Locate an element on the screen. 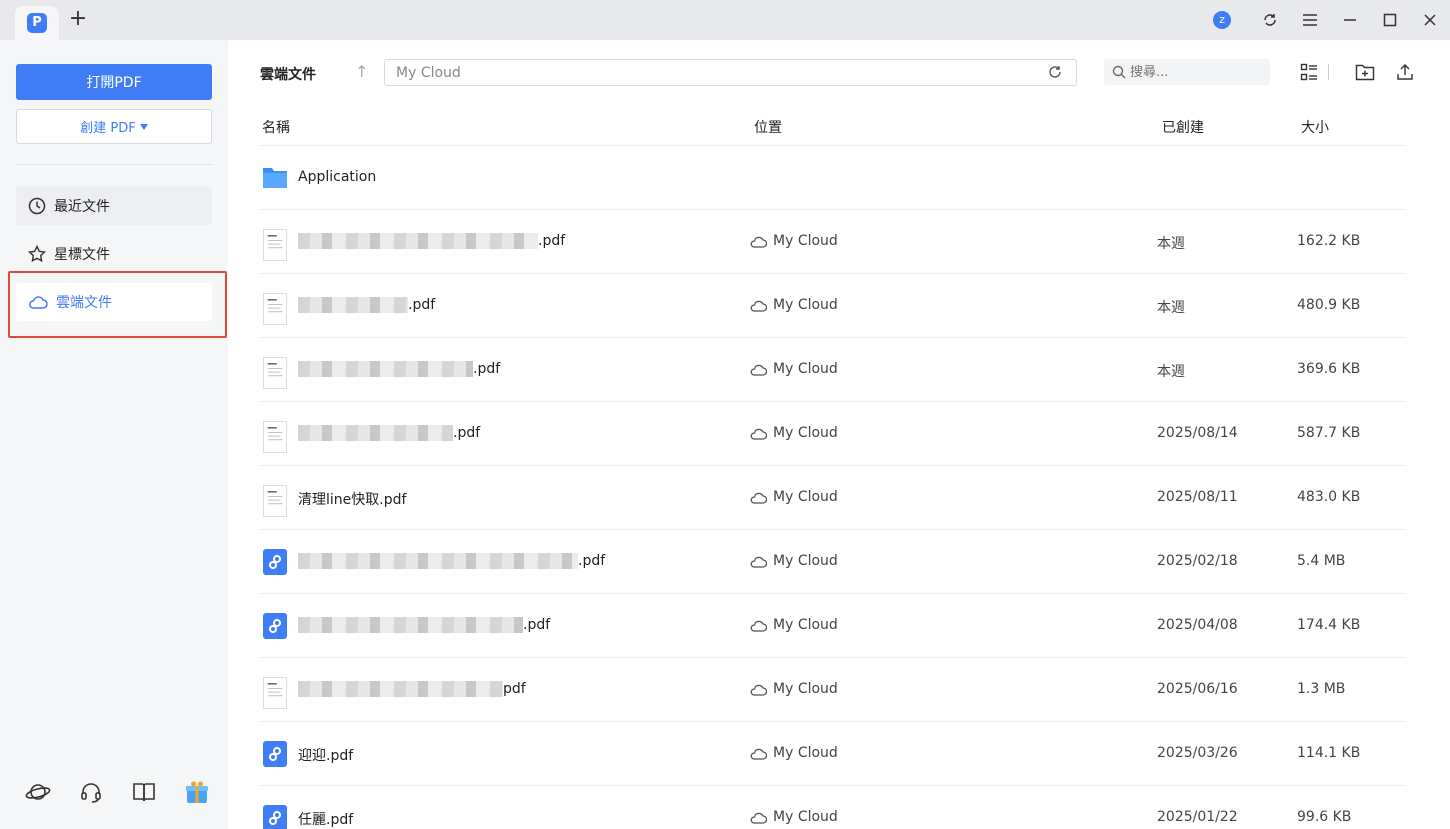 The image size is (1450, 829). user-avatar: z is located at coordinates (1222, 20).